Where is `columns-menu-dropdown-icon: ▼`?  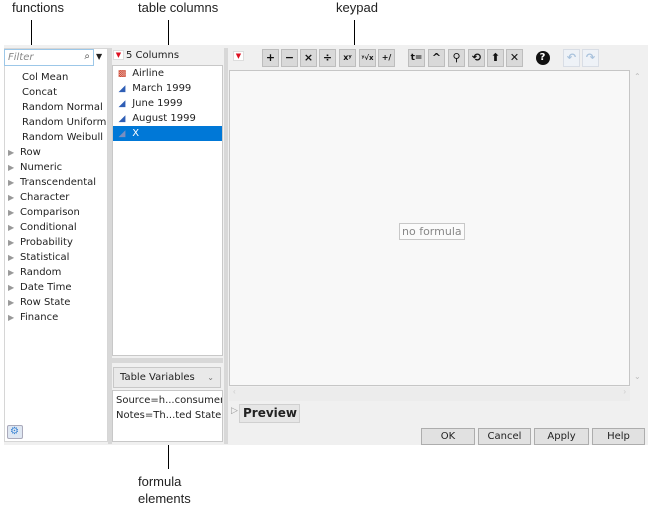 columns-menu-dropdown-icon: ▼ is located at coordinates (118, 55).